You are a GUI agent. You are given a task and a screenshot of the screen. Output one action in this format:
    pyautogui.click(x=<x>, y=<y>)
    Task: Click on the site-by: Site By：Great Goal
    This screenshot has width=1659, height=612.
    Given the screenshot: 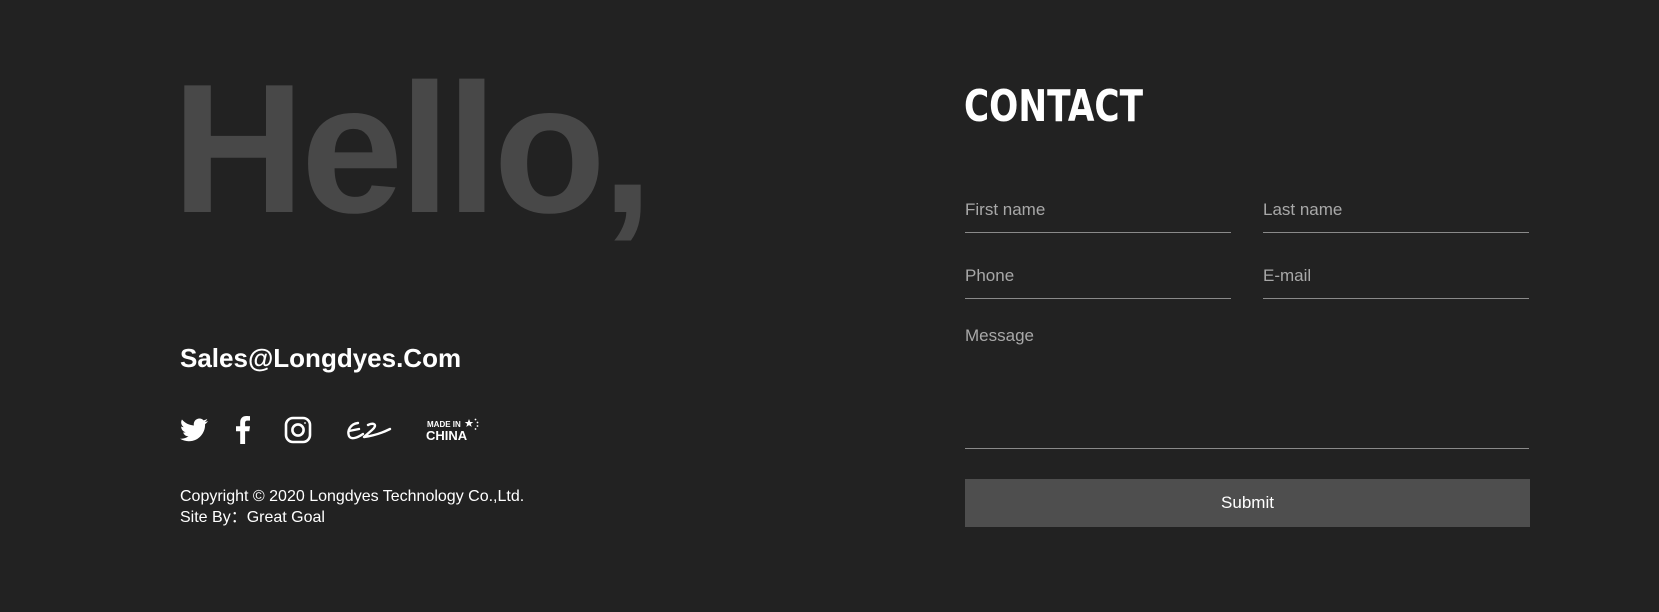 What is the action you would take?
    pyautogui.click(x=352, y=517)
    